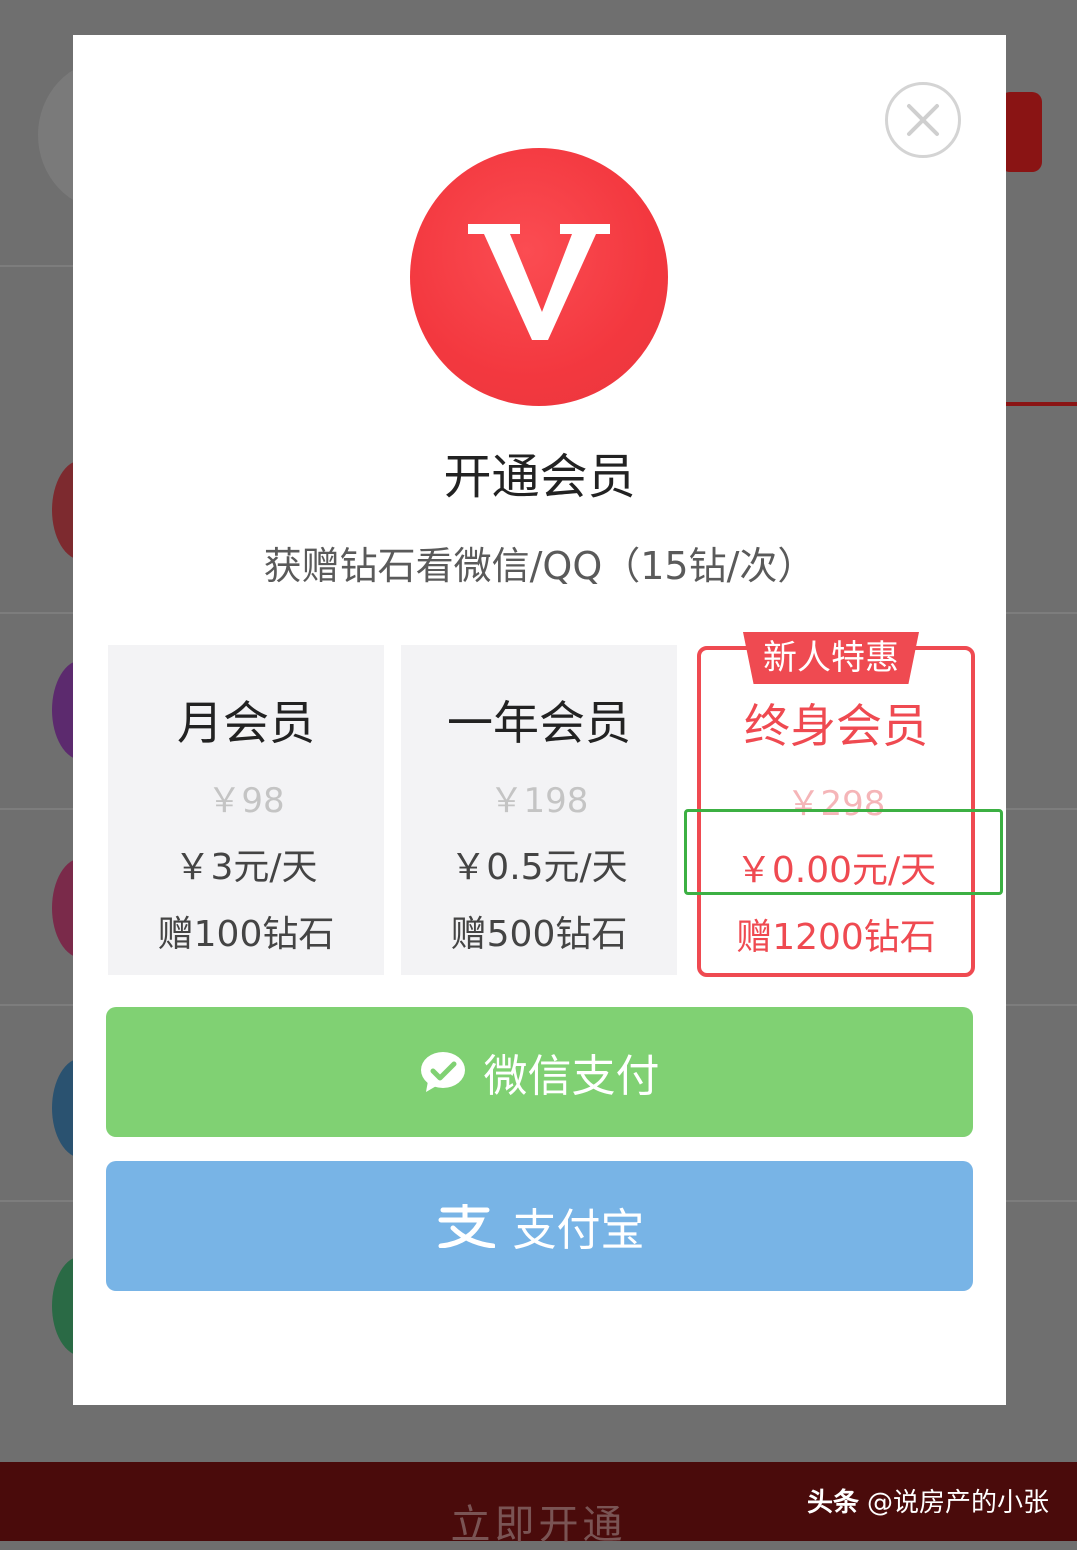 This screenshot has height=1550, width=1077. I want to click on dialog-title: 开通会员, so click(539, 477).